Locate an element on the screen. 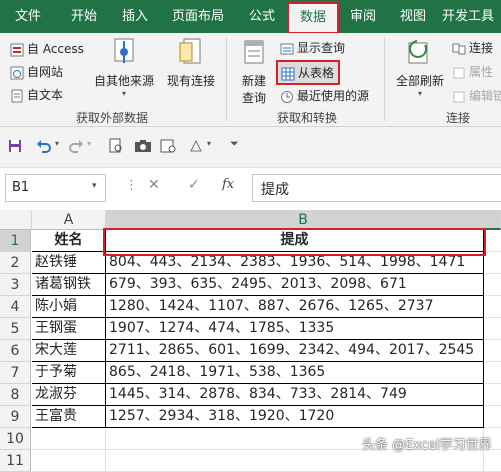  show-queries-button: 显示查询 is located at coordinates (312, 47).